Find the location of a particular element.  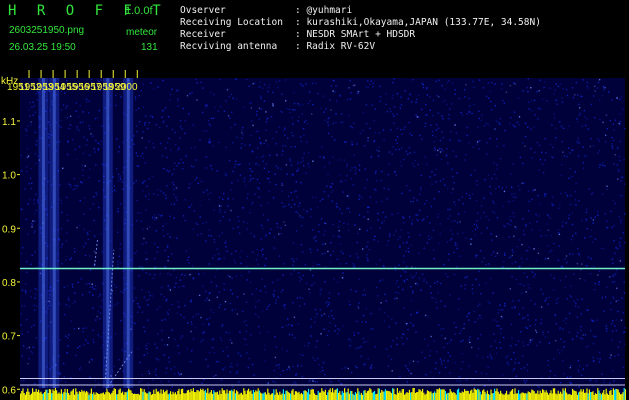

vertical-band-core is located at coordinates (128, 233).